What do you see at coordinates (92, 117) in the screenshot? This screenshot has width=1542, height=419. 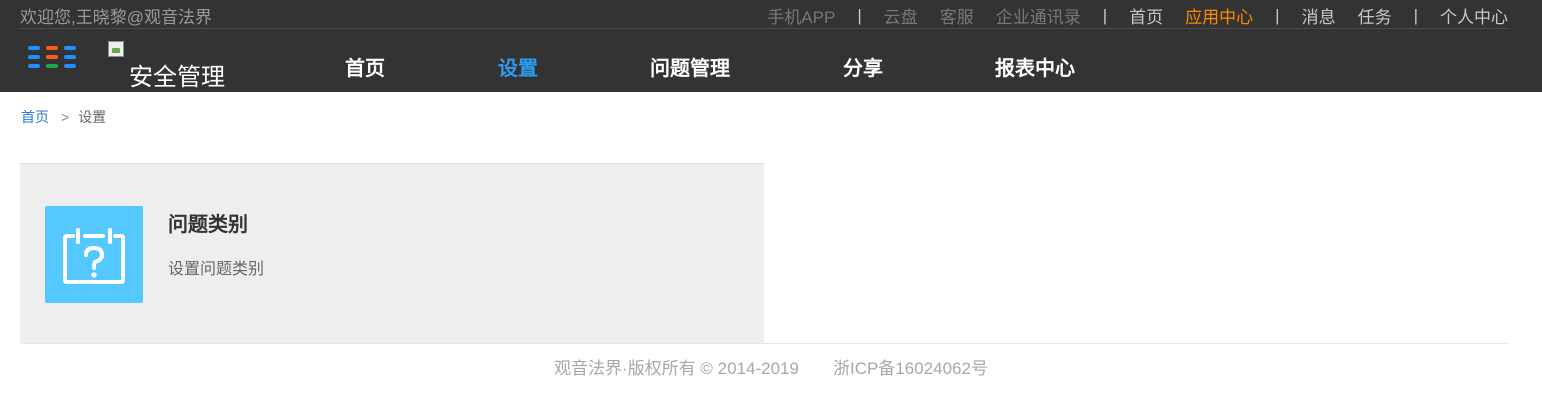 I see `breadcrumb-current: 设置` at bounding box center [92, 117].